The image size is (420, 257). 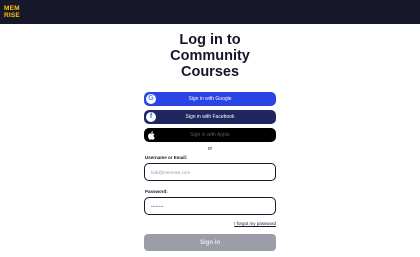 What do you see at coordinates (210, 172) in the screenshot?
I see `username-input` at bounding box center [210, 172].